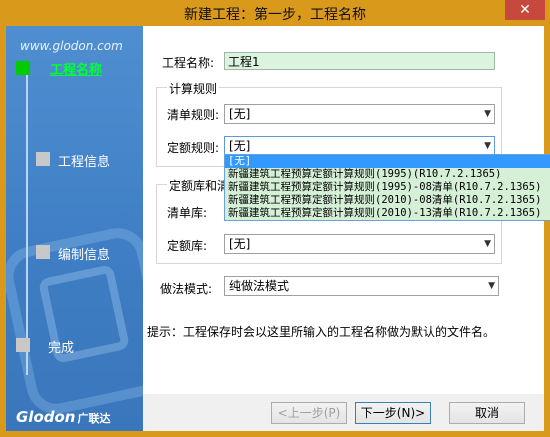 Image resolution: width=550 pixels, height=437 pixels. I want to click on window-title: 新建工程：第一步，工程名称, so click(275, 15).